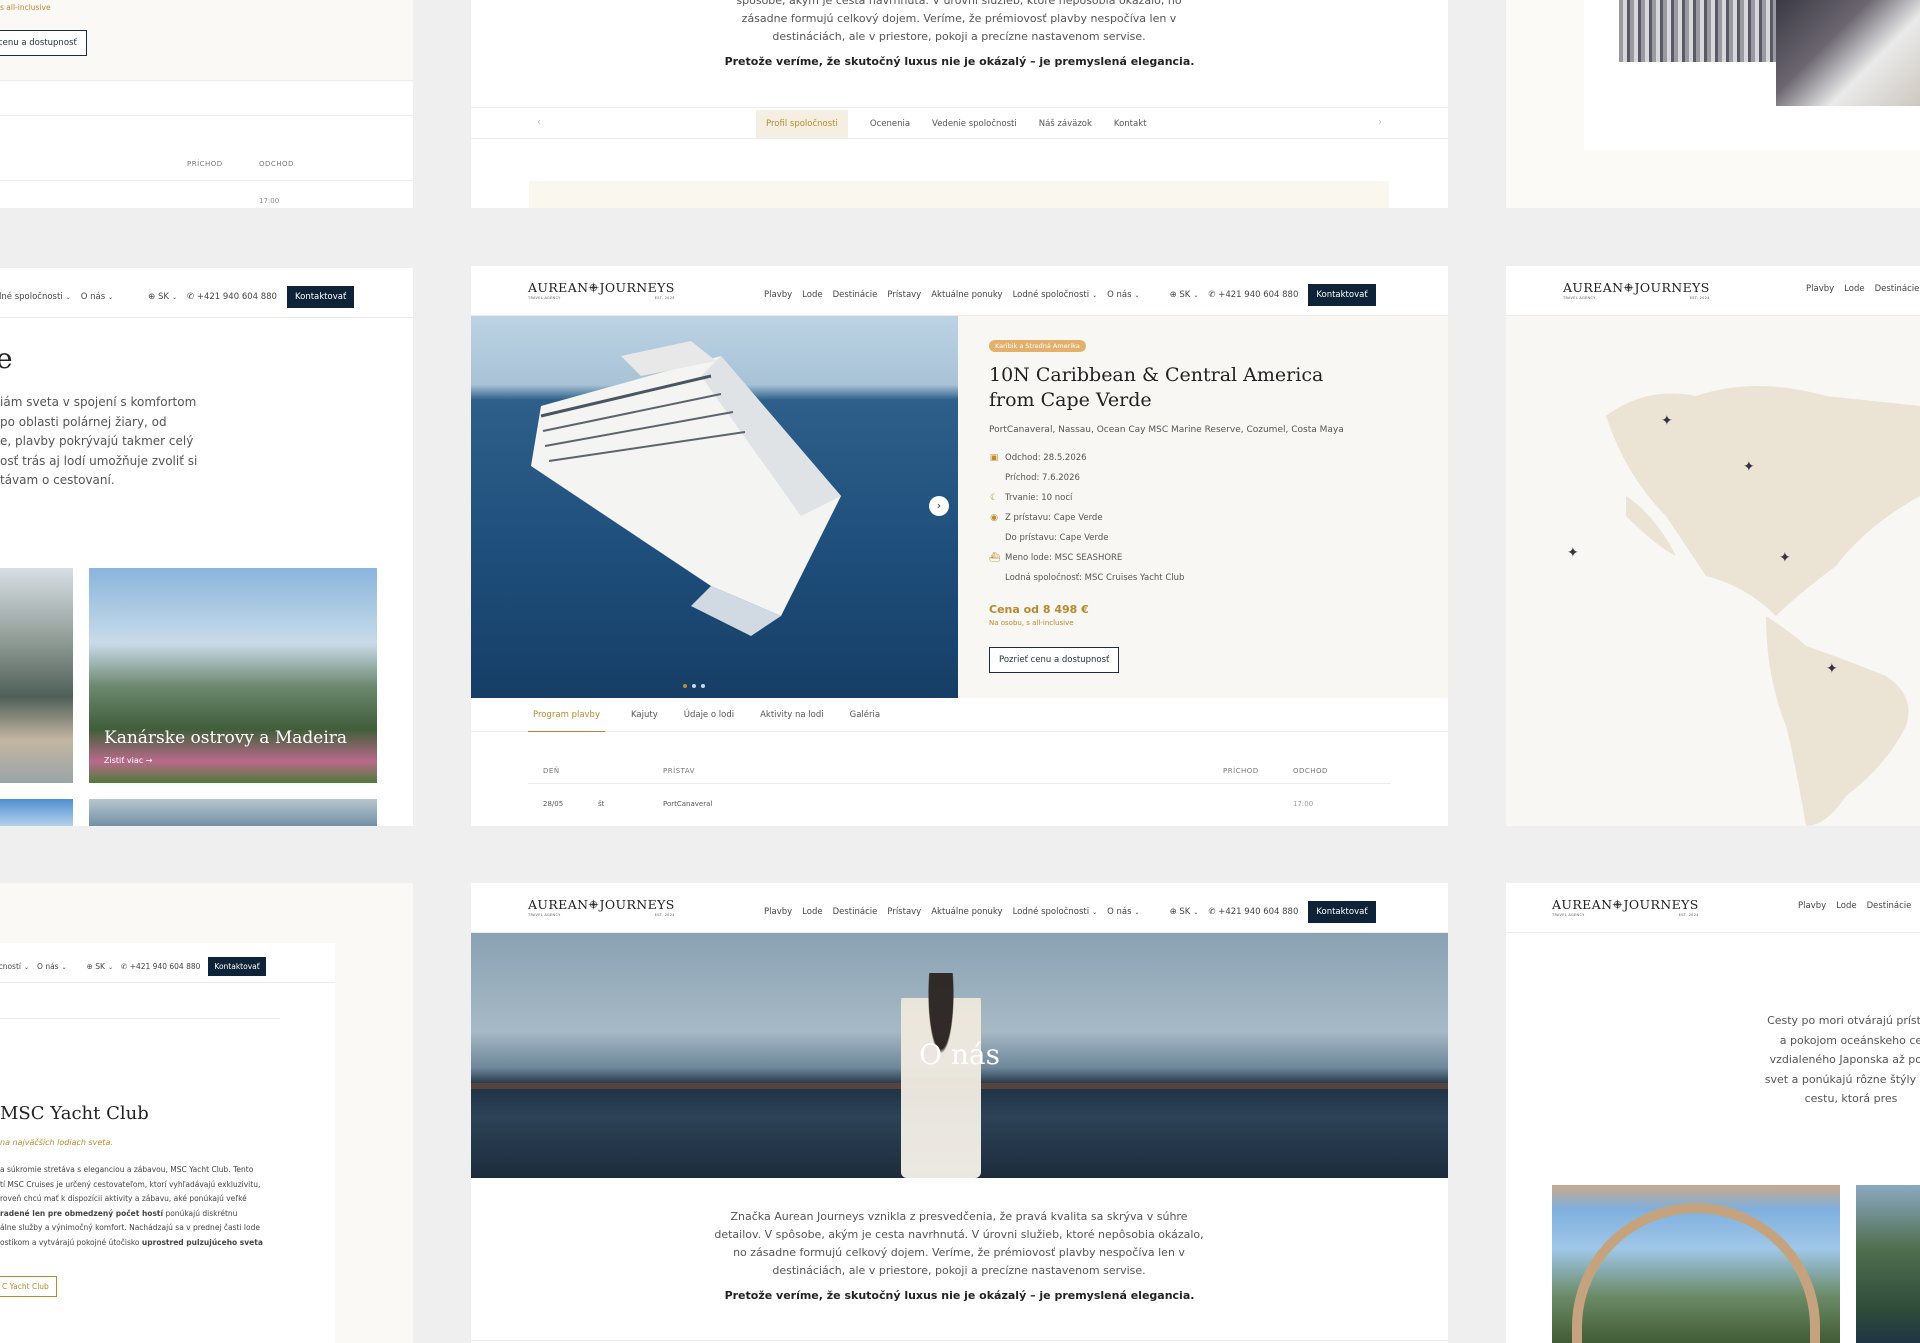 This screenshot has width=1920, height=1343. What do you see at coordinates (1065, 124) in the screenshot?
I see `tab-commitment: Náš záväzok` at bounding box center [1065, 124].